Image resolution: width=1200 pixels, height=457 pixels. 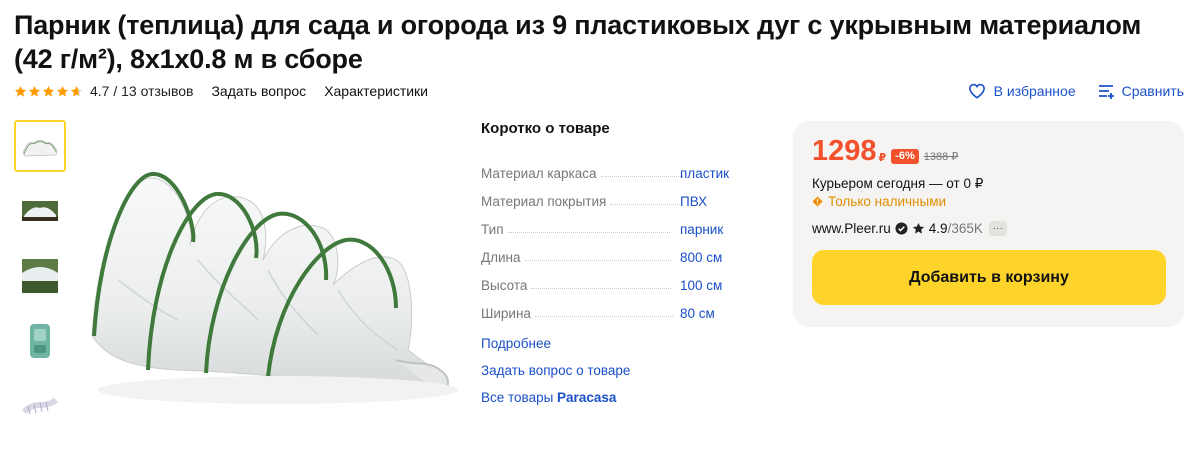 I want to click on spec-row: Высота 100 см, so click(x=631, y=279).